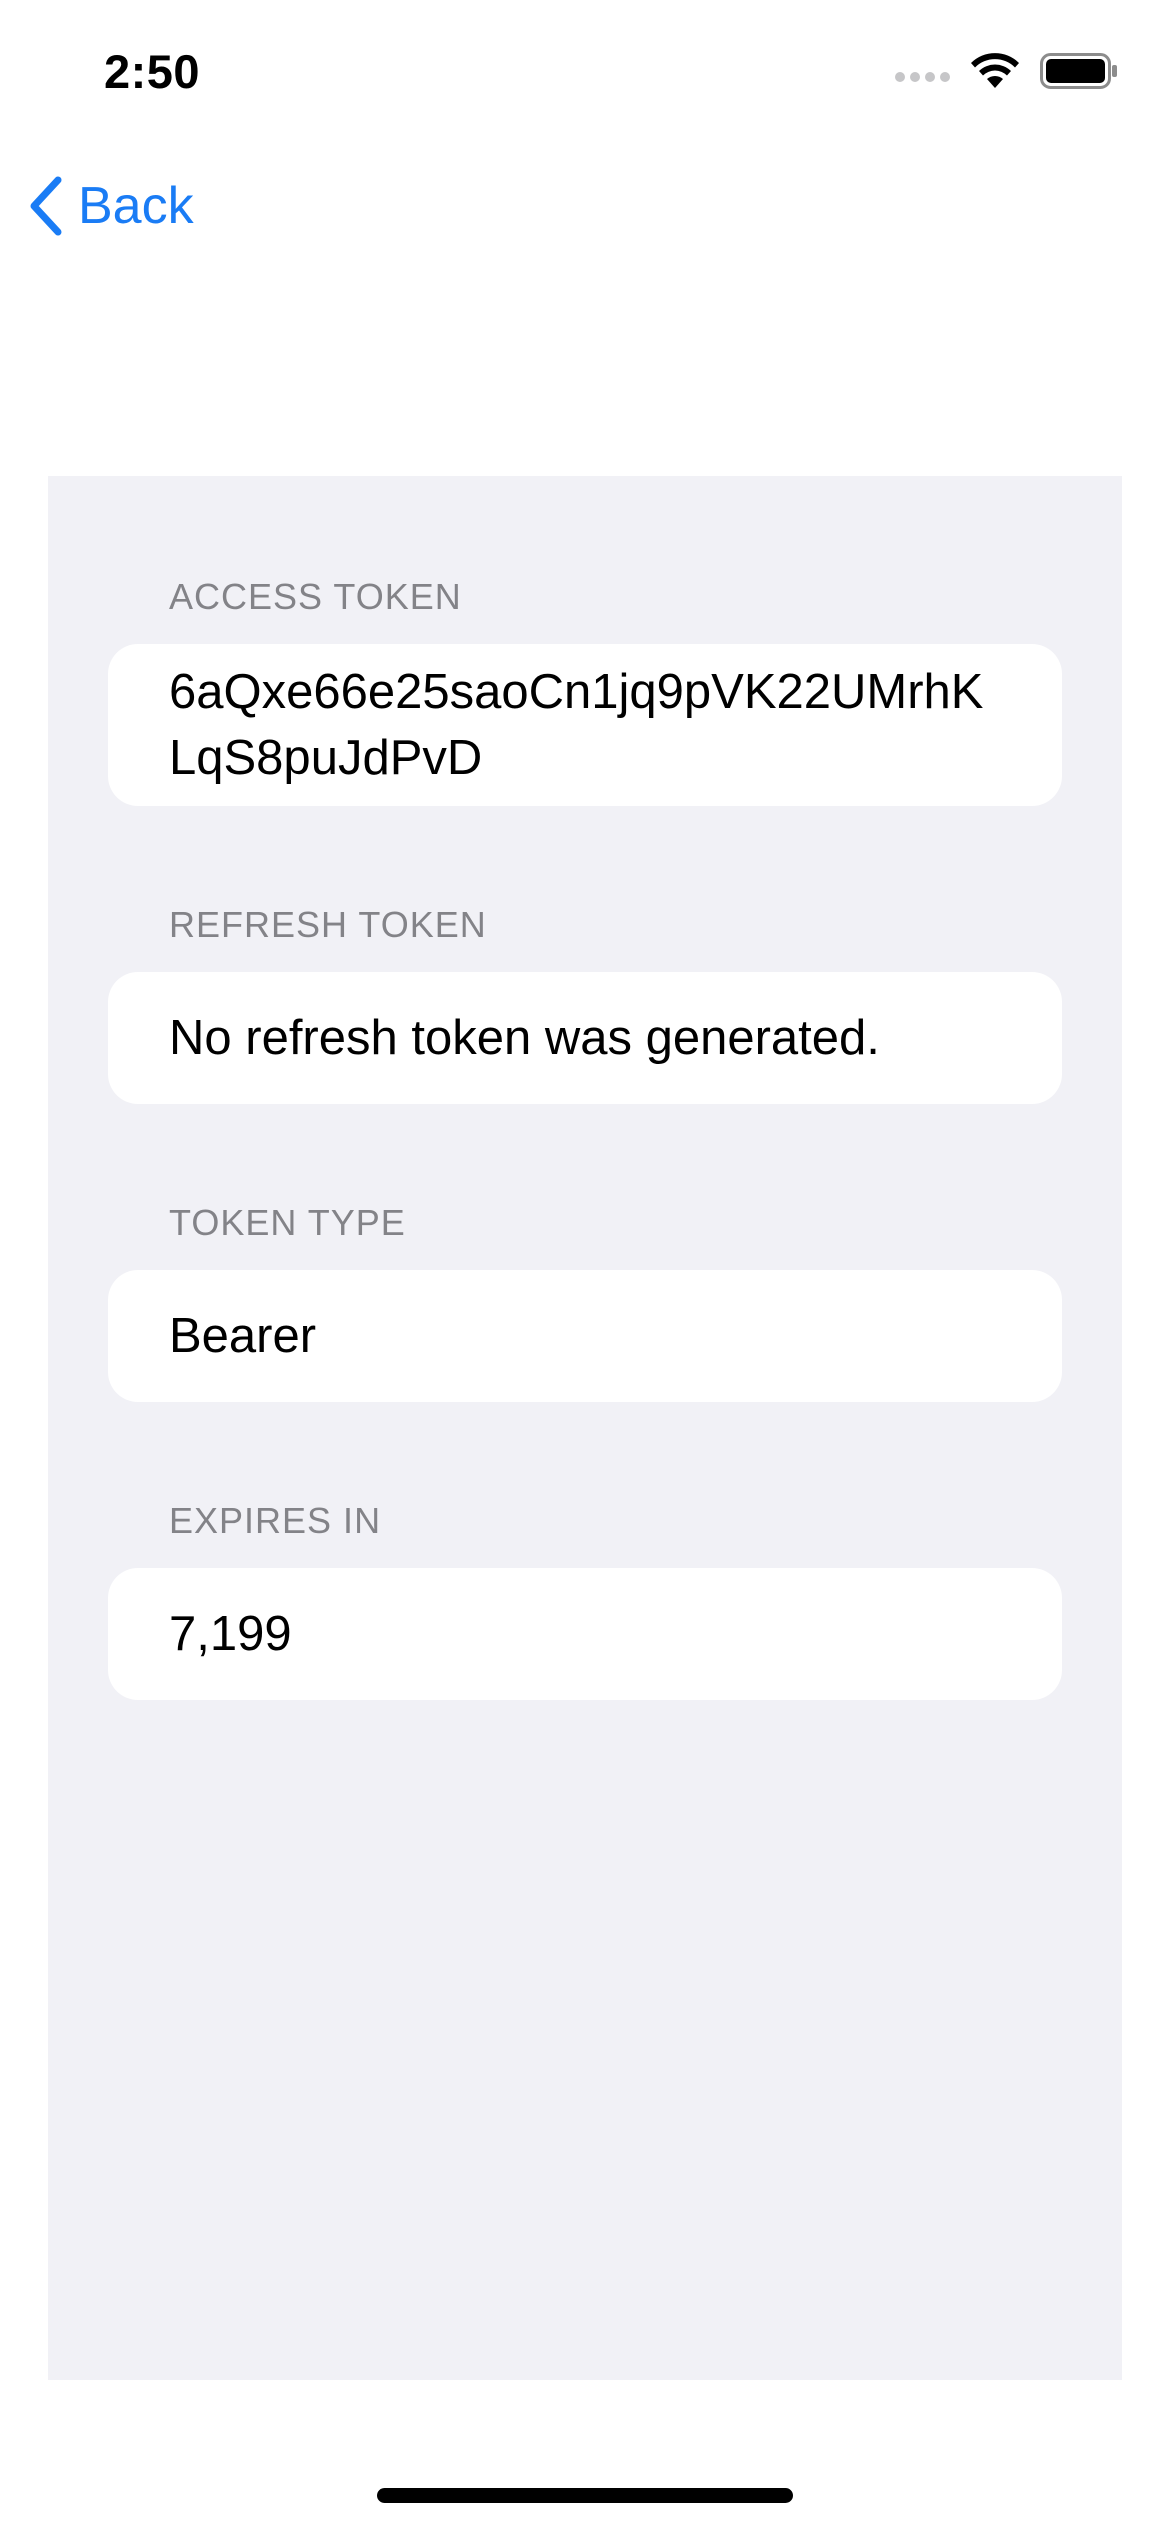 The image size is (1170, 2532). What do you see at coordinates (922, 77) in the screenshot?
I see `cellular-signal-icon` at bounding box center [922, 77].